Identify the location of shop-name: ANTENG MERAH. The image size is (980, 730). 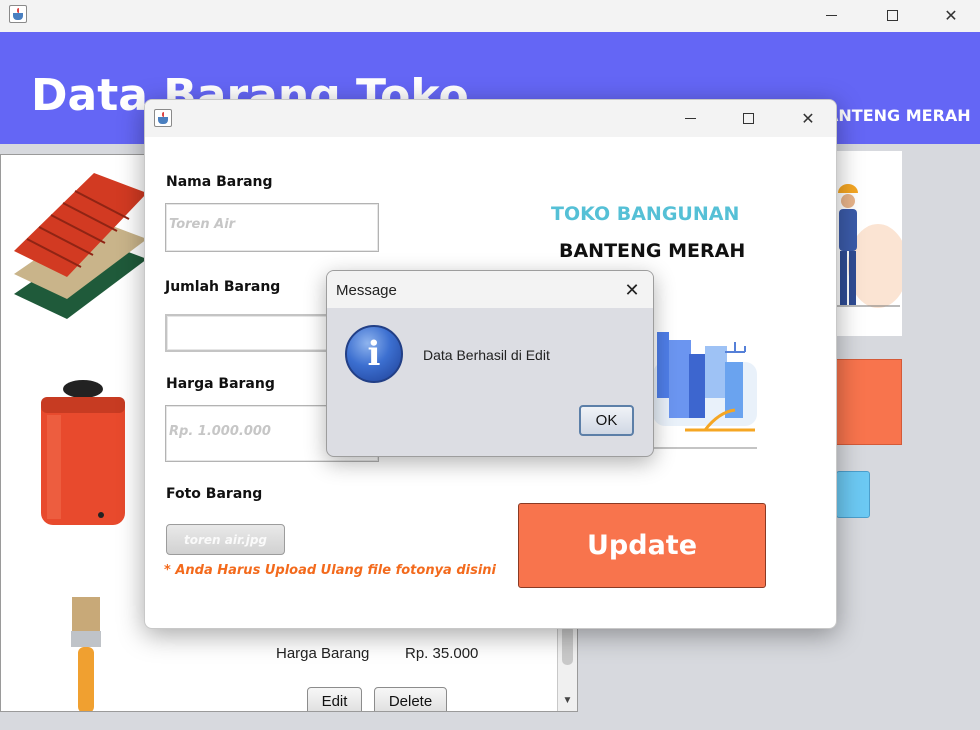
(898, 115).